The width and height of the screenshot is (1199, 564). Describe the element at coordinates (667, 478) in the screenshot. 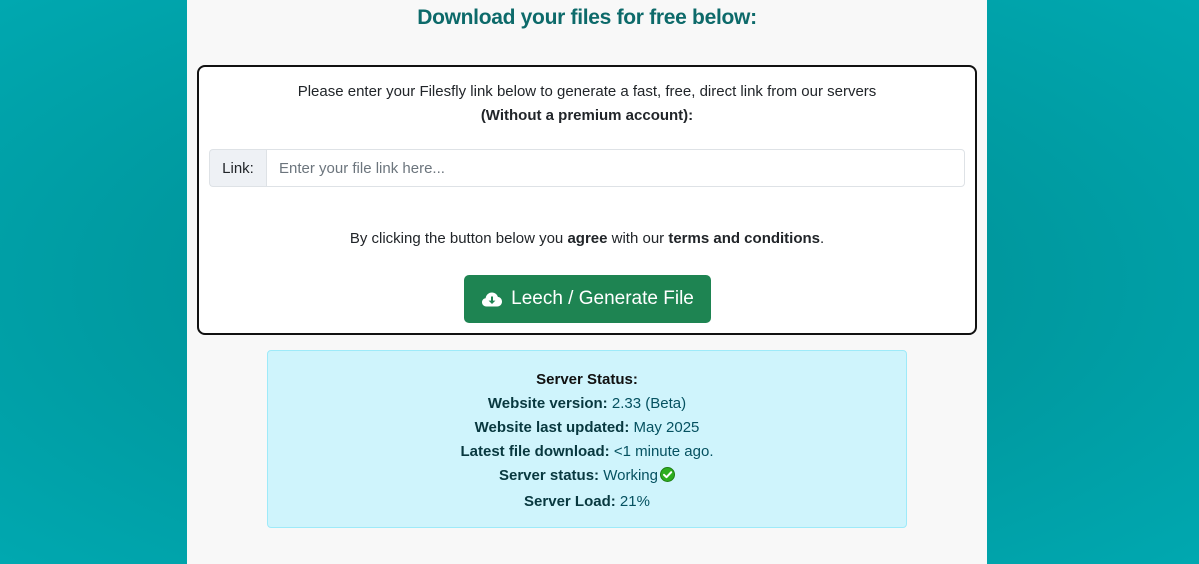

I see `check-circle-icon` at that location.